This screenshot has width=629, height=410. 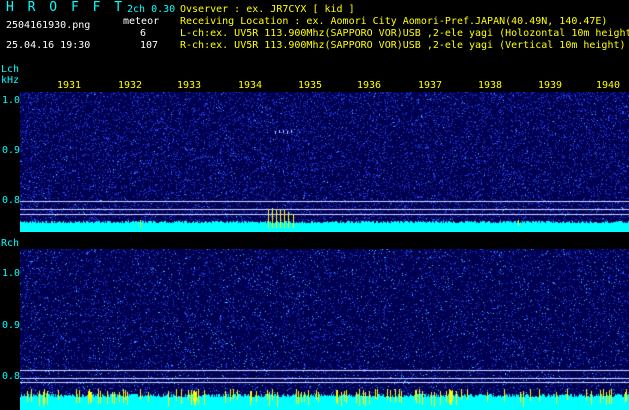 I want to click on time-tick-1933: 1933, so click(x=189, y=85).